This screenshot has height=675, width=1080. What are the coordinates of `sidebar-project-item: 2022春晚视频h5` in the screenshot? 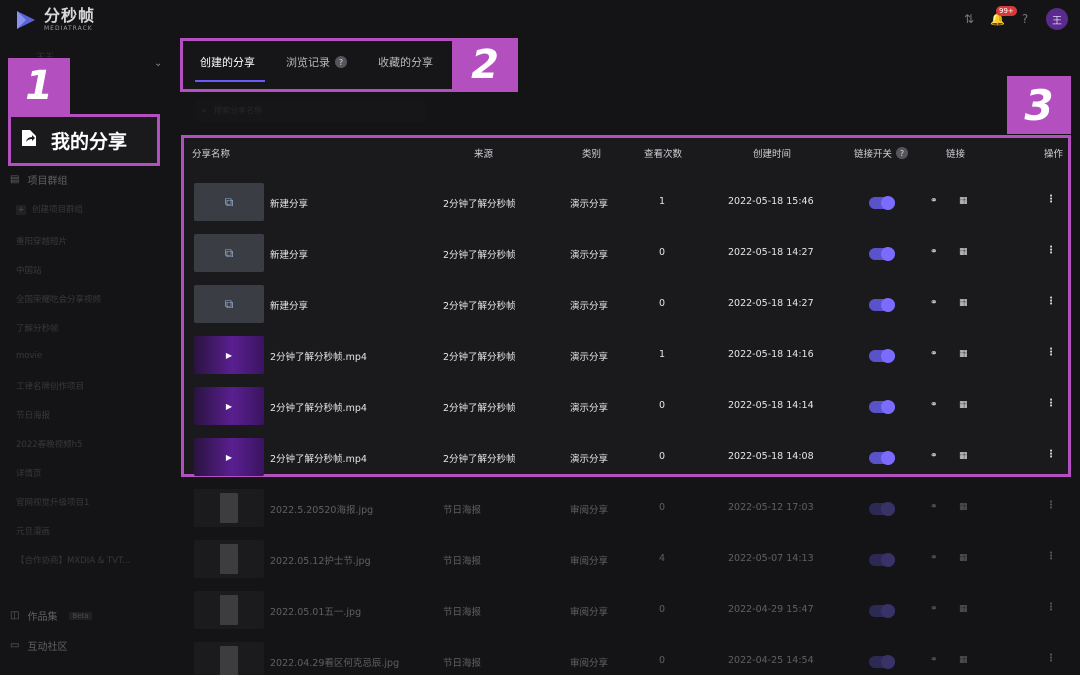 It's located at (49, 444).